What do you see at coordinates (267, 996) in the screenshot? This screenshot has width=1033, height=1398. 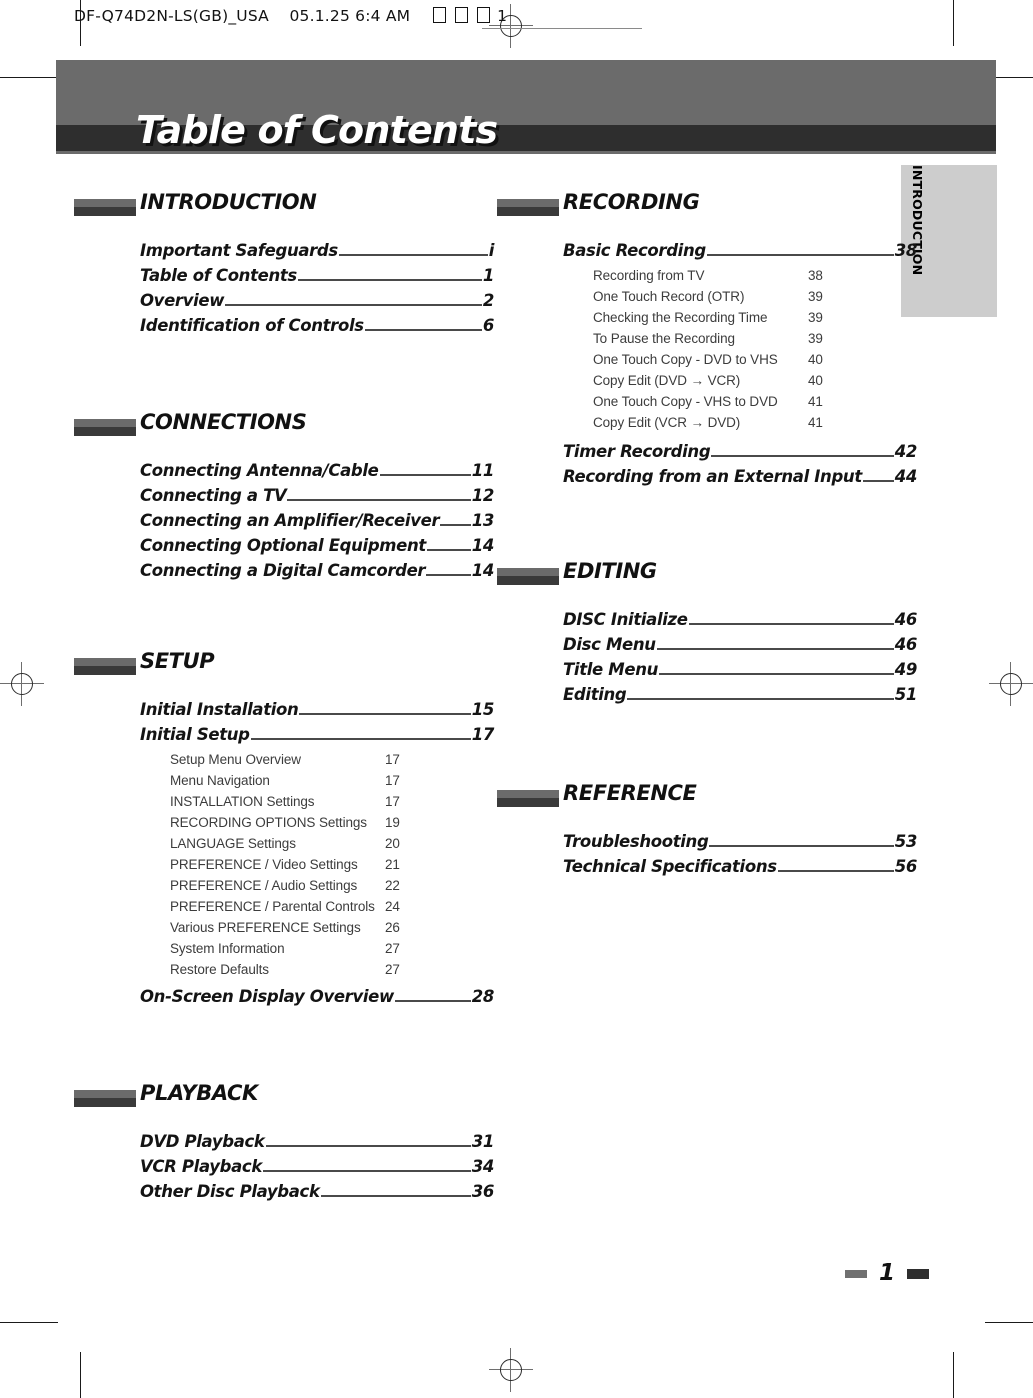 I see `toc-entry-label: On-Screen Display Overview` at bounding box center [267, 996].